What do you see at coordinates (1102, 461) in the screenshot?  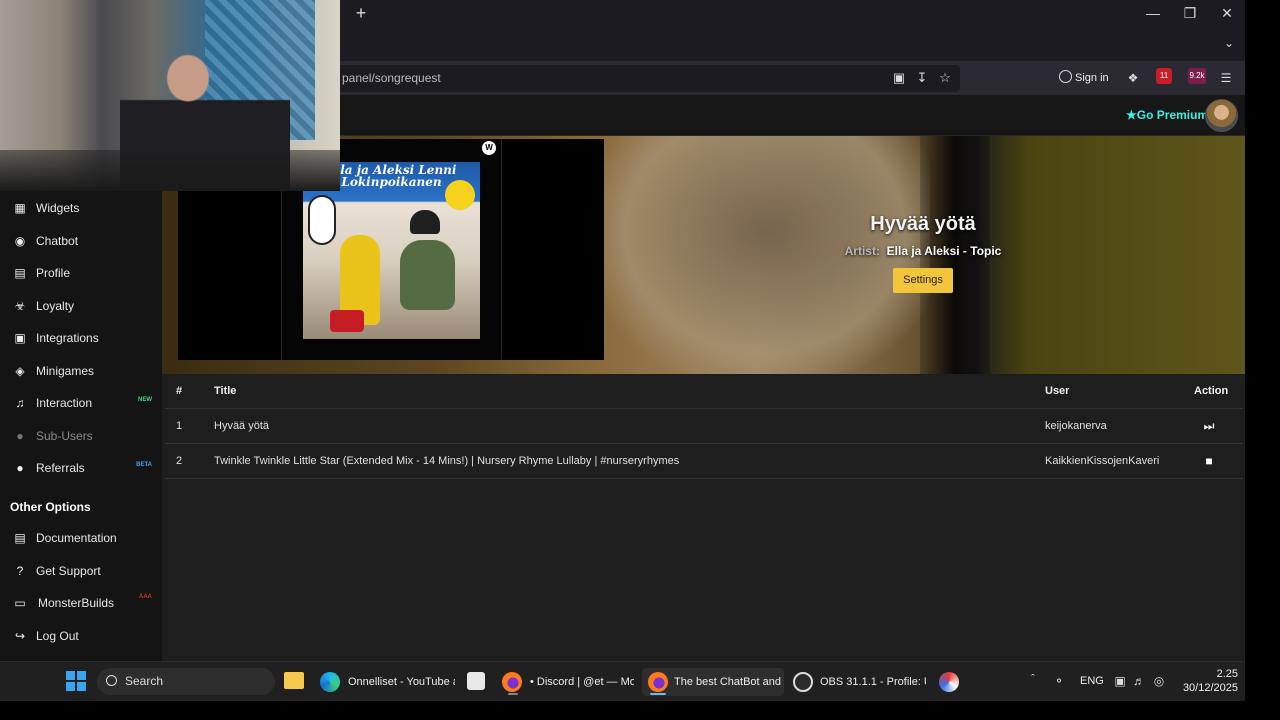 I see `row-user: KaikkienKissojenKaveri` at bounding box center [1102, 461].